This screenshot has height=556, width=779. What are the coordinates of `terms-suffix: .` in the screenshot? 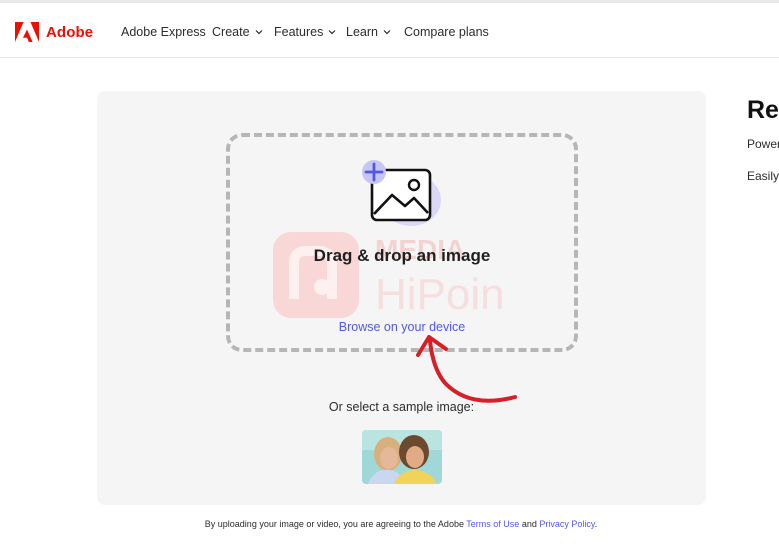 It's located at (596, 524).